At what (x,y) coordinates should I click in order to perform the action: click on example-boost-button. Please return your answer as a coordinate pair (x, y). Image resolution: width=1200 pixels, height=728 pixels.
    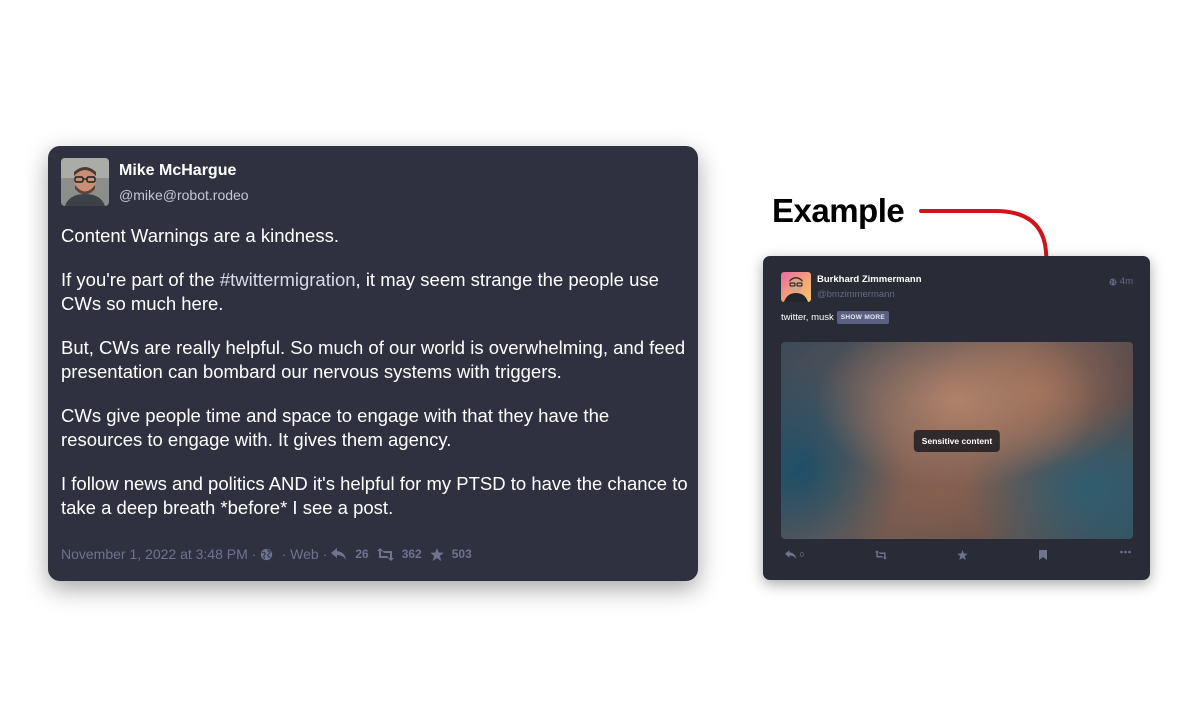
    Looking at the image, I should click on (881, 555).